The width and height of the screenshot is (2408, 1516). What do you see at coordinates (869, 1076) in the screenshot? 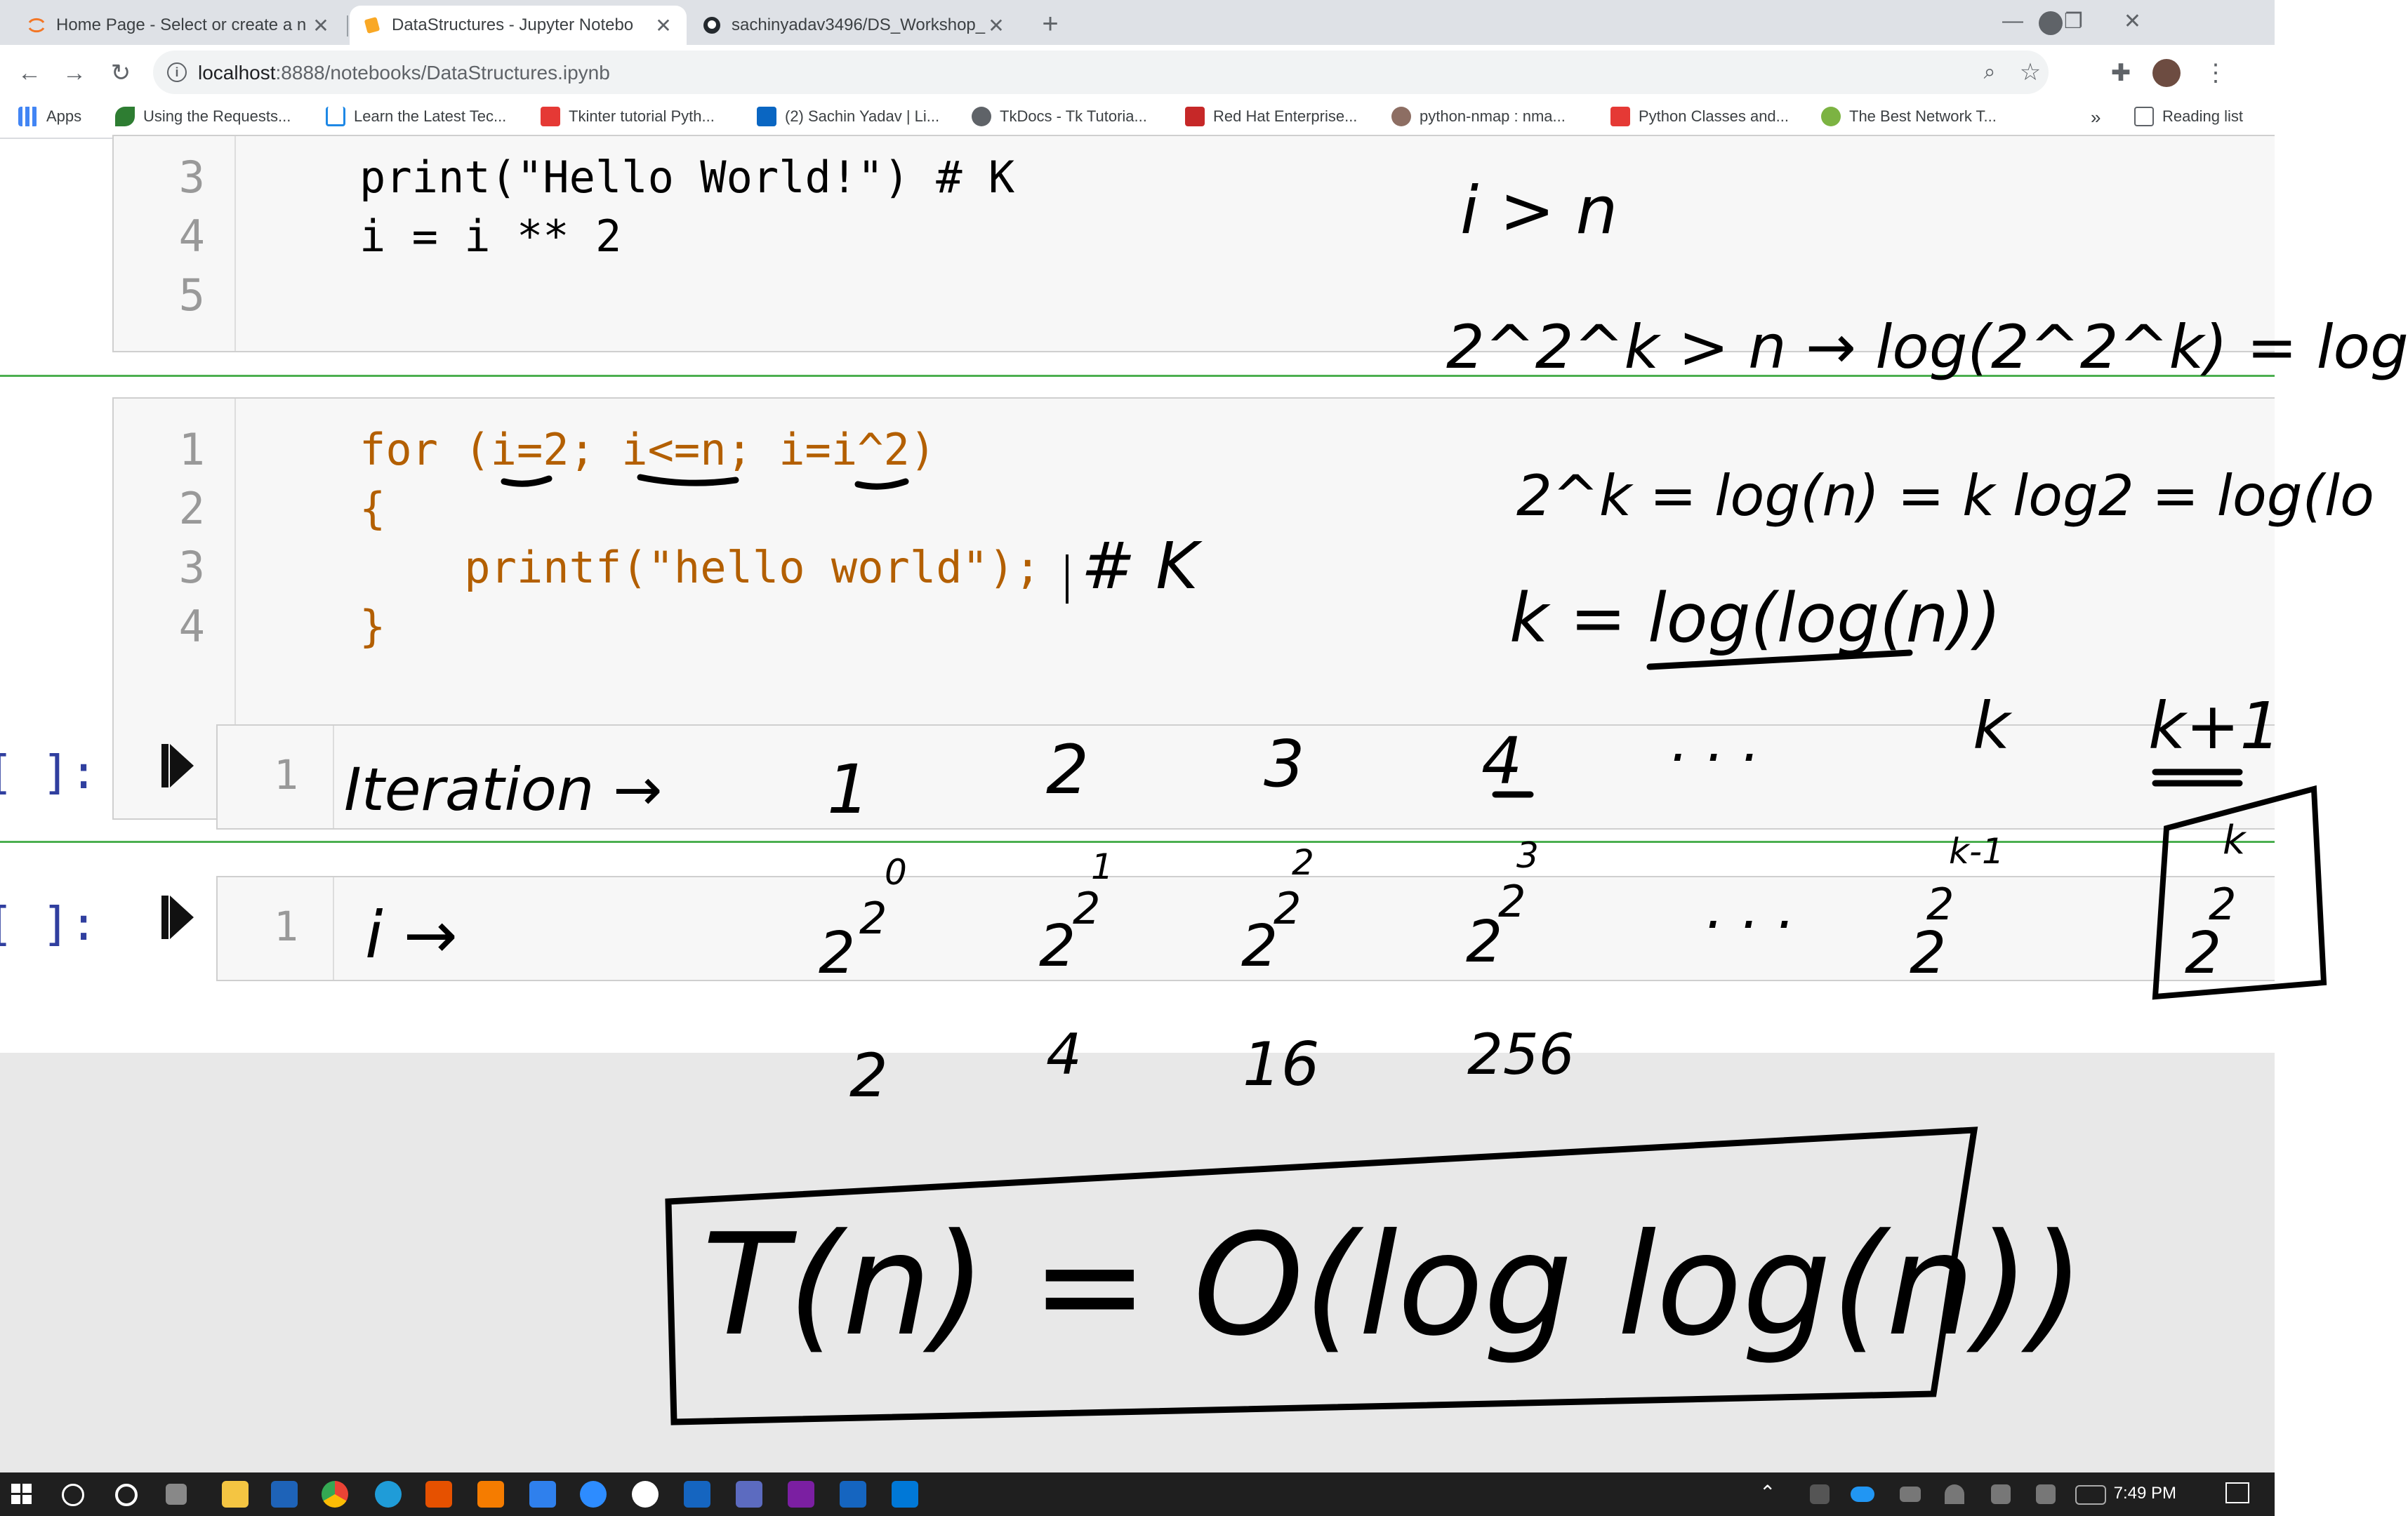
I see `i-value: 2` at bounding box center [869, 1076].